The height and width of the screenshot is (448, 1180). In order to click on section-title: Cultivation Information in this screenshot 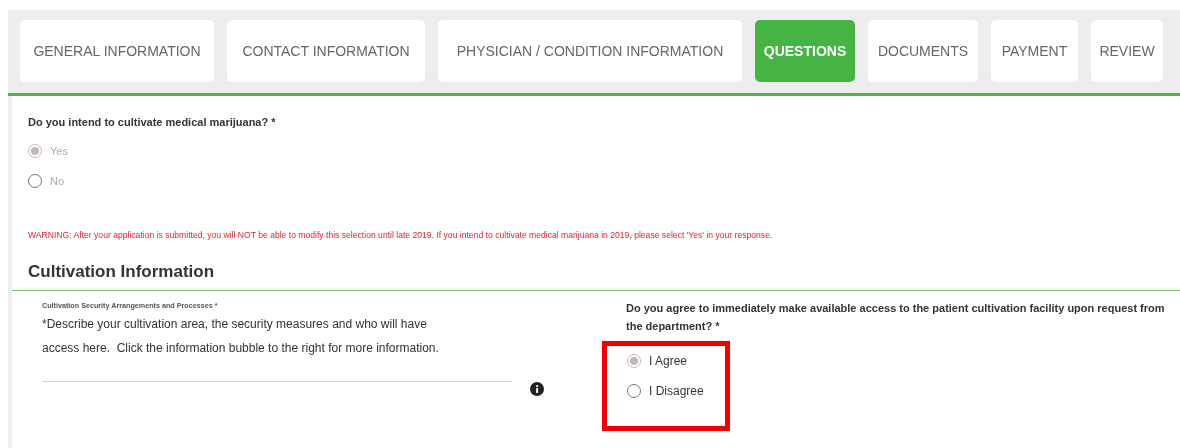, I will do `click(596, 276)`.